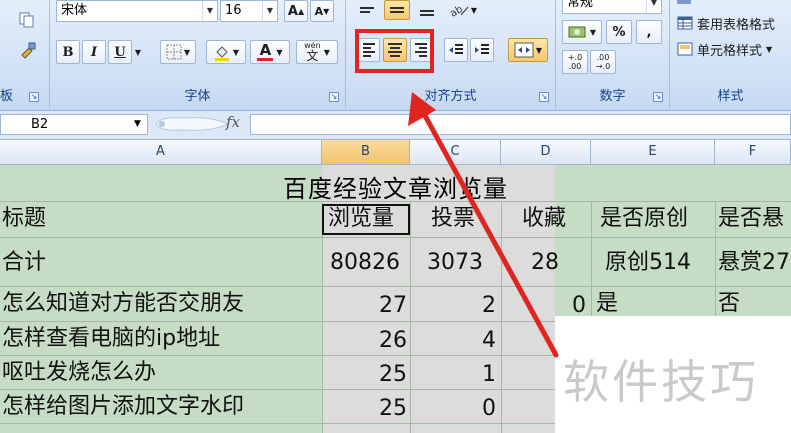 This screenshot has width=791, height=433. I want to click on row1-favorites: 0, so click(579, 306).